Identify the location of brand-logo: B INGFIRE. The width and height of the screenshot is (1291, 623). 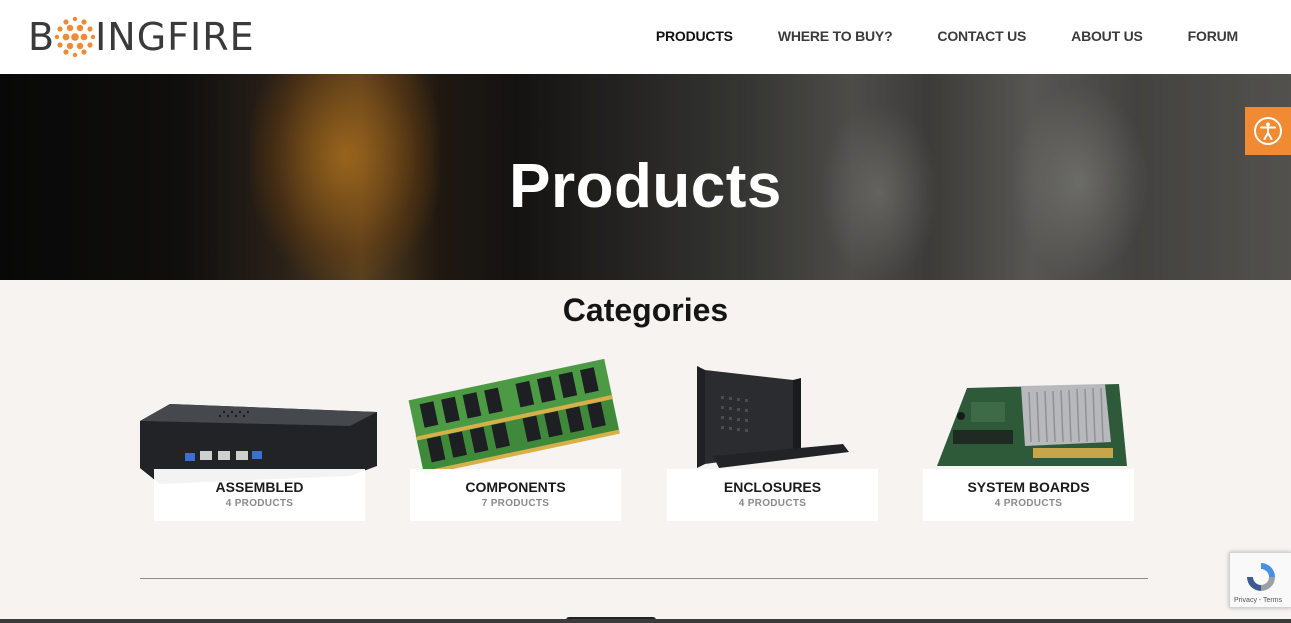
(141, 37).